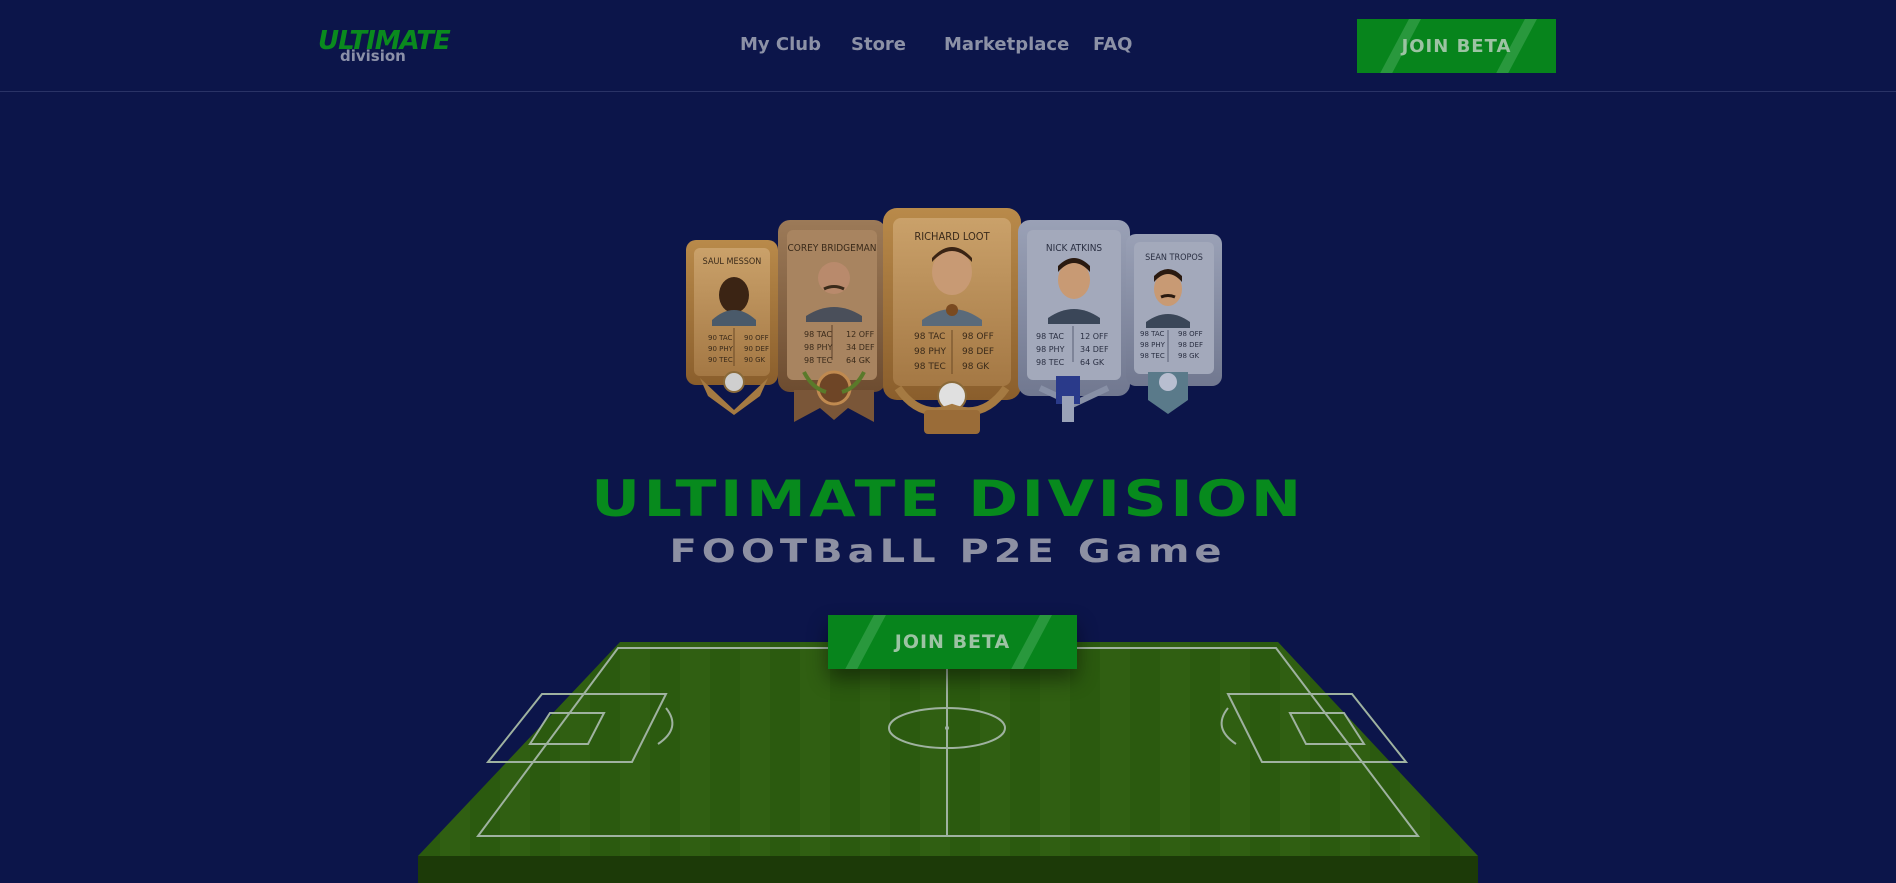  I want to click on hero-title: ULTIMATE DIVISION, so click(948, 499).